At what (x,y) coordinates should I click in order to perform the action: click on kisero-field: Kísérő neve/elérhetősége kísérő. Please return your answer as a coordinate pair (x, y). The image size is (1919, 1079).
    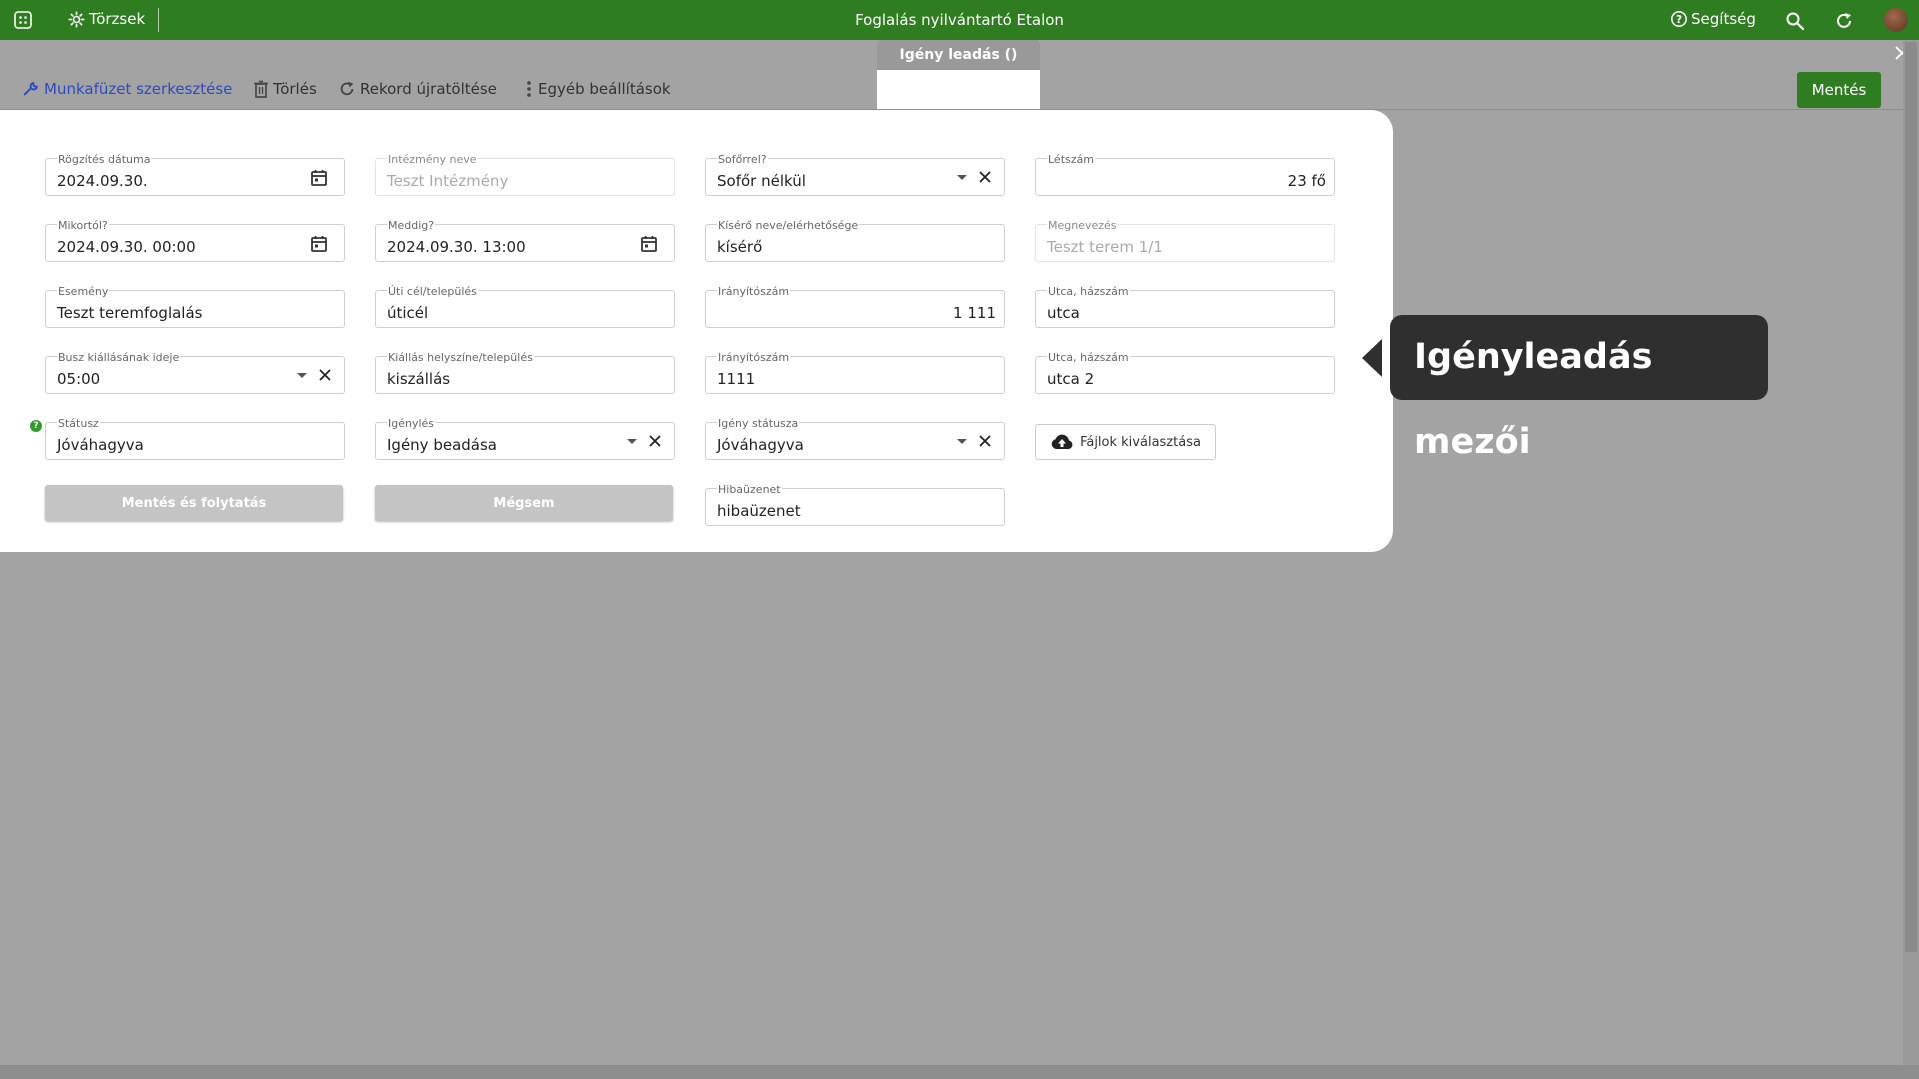
    Looking at the image, I should click on (855, 241).